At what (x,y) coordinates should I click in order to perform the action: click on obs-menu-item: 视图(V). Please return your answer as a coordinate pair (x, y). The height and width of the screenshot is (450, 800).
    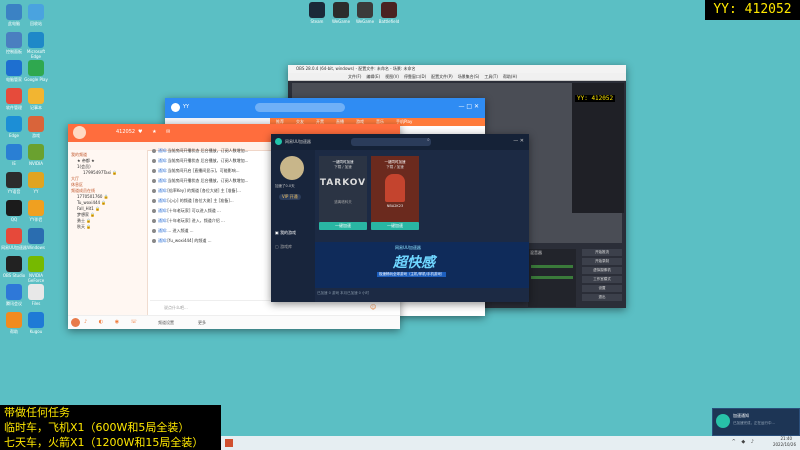
    Looking at the image, I should click on (392, 76).